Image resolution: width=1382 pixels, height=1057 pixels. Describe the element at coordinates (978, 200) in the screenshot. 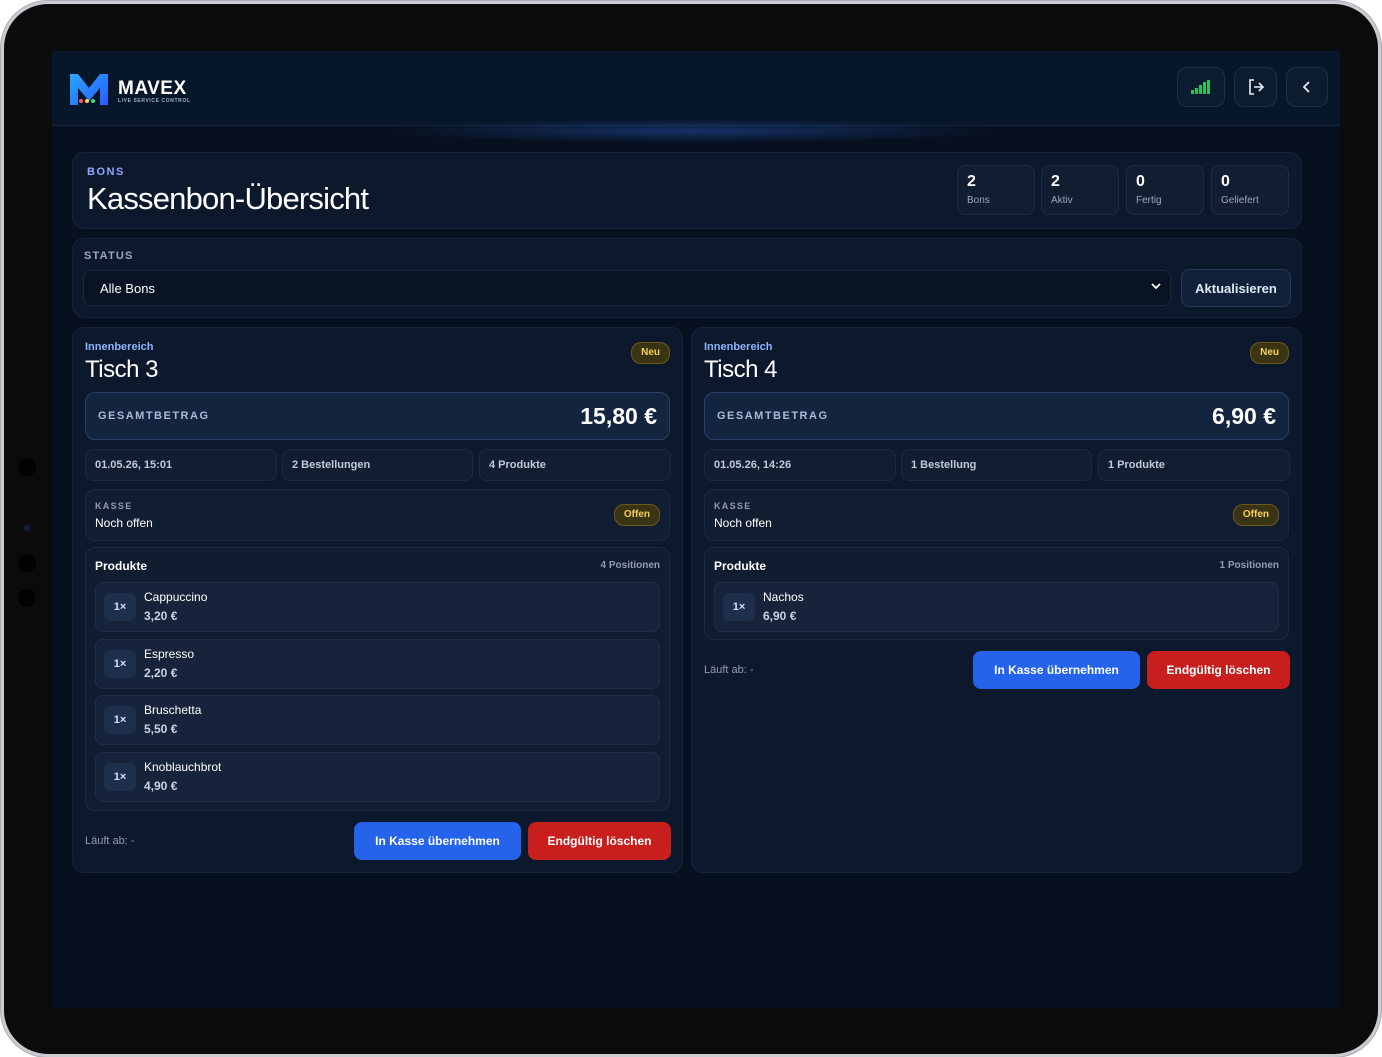

I see `stat-label: Bons` at that location.